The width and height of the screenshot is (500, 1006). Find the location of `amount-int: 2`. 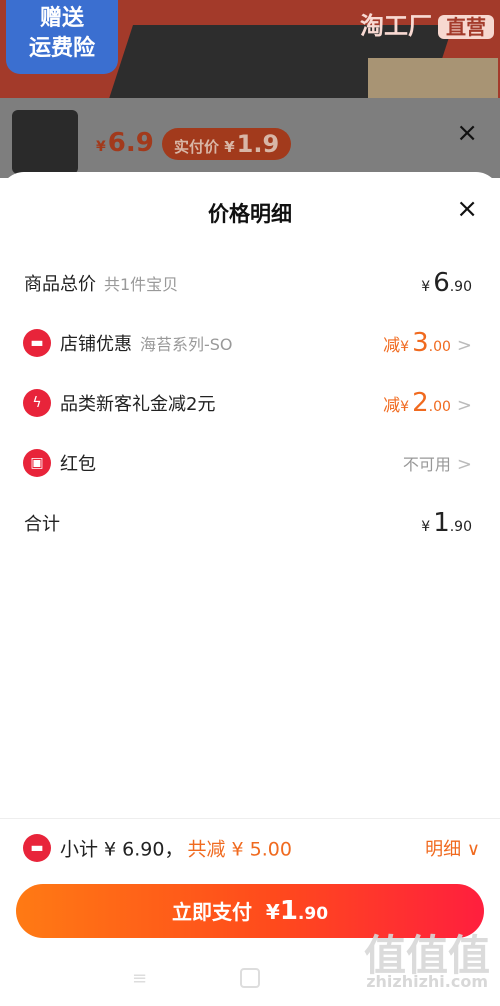

amount-int: 2 is located at coordinates (420, 403).